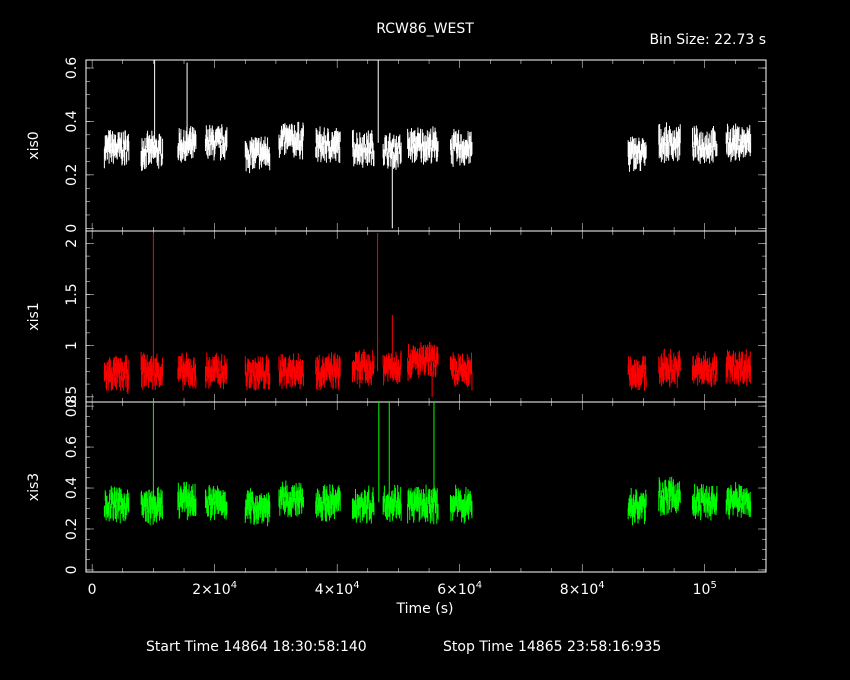  Describe the element at coordinates (72, 529) in the screenshot. I see `ytick-label-xis3: 0.2` at that location.